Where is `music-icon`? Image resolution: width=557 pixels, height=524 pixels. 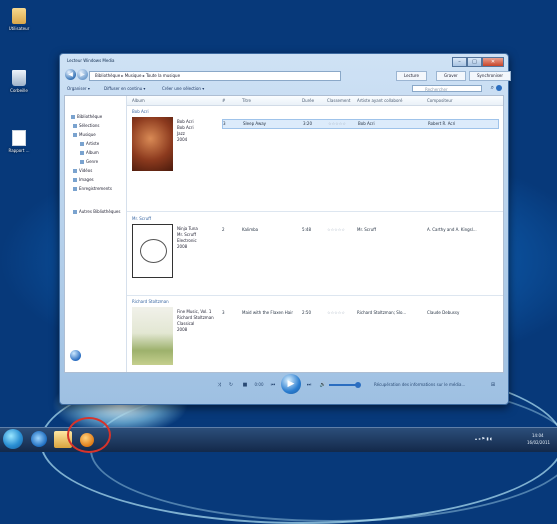
music-icon is located at coordinates (75, 135).